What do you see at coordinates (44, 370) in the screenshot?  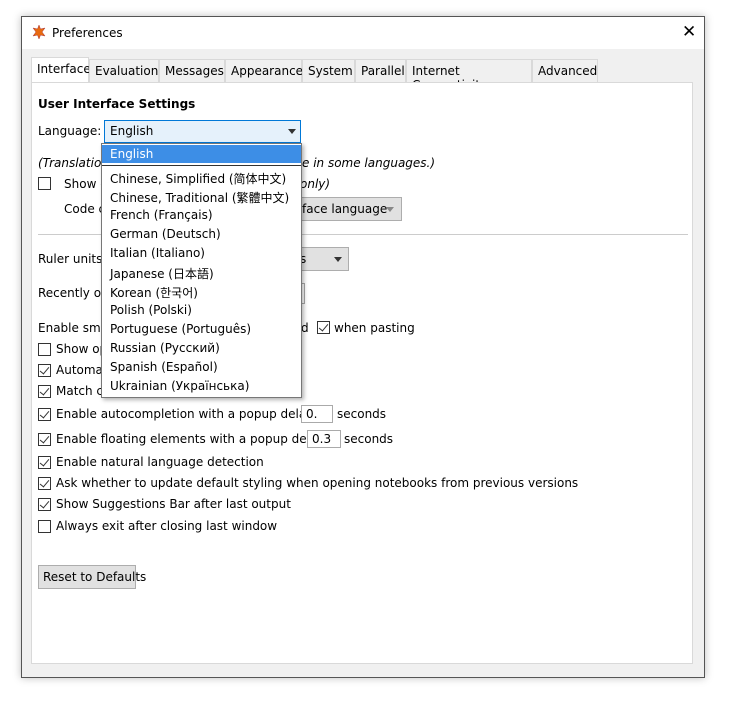 I see `automat-checkbox` at bounding box center [44, 370].